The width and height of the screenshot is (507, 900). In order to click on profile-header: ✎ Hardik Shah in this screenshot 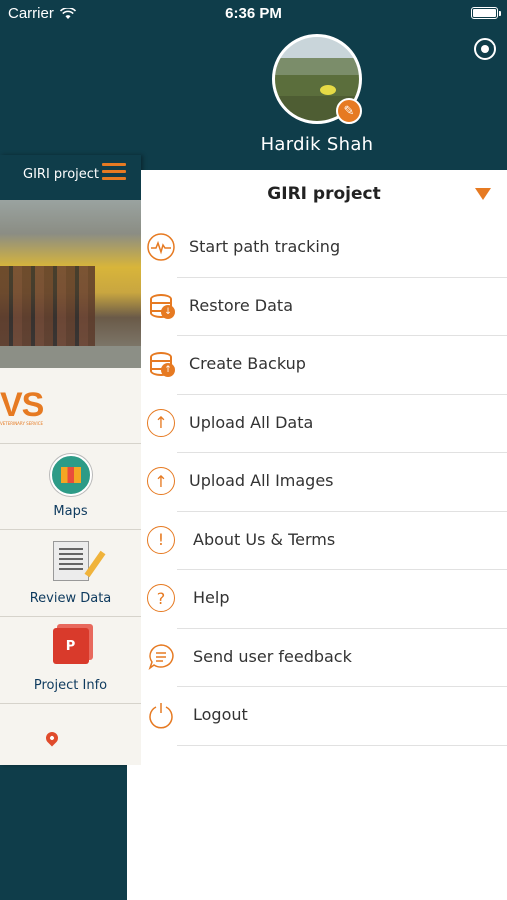, I will do `click(317, 99)`.